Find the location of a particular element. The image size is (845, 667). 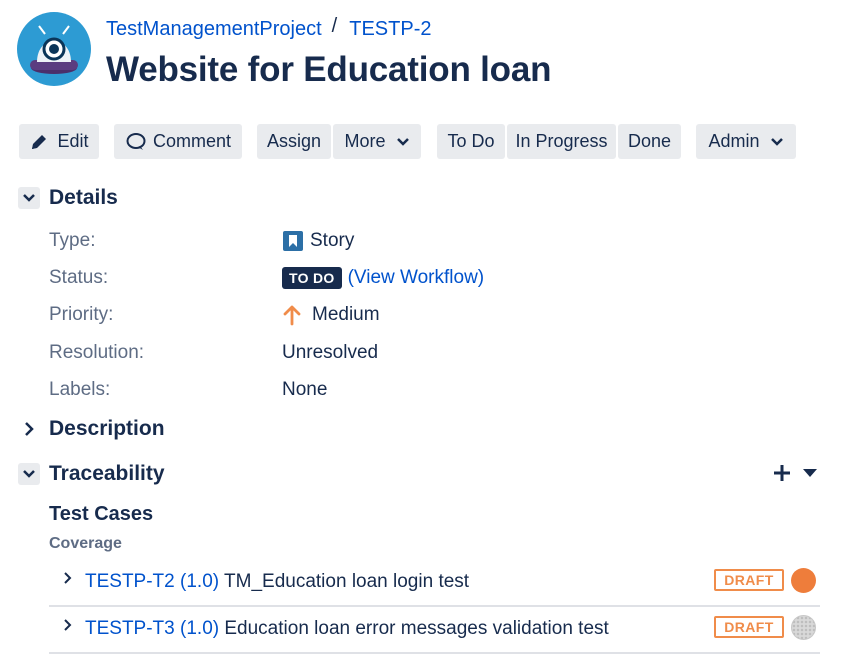

assign-button-label: Assign is located at coordinates (294, 141).